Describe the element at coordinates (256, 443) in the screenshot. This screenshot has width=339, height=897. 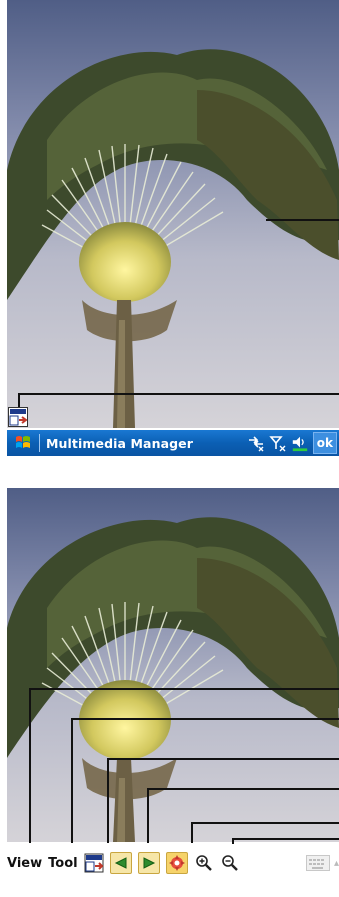
I see `connectivity-off-icon` at that location.